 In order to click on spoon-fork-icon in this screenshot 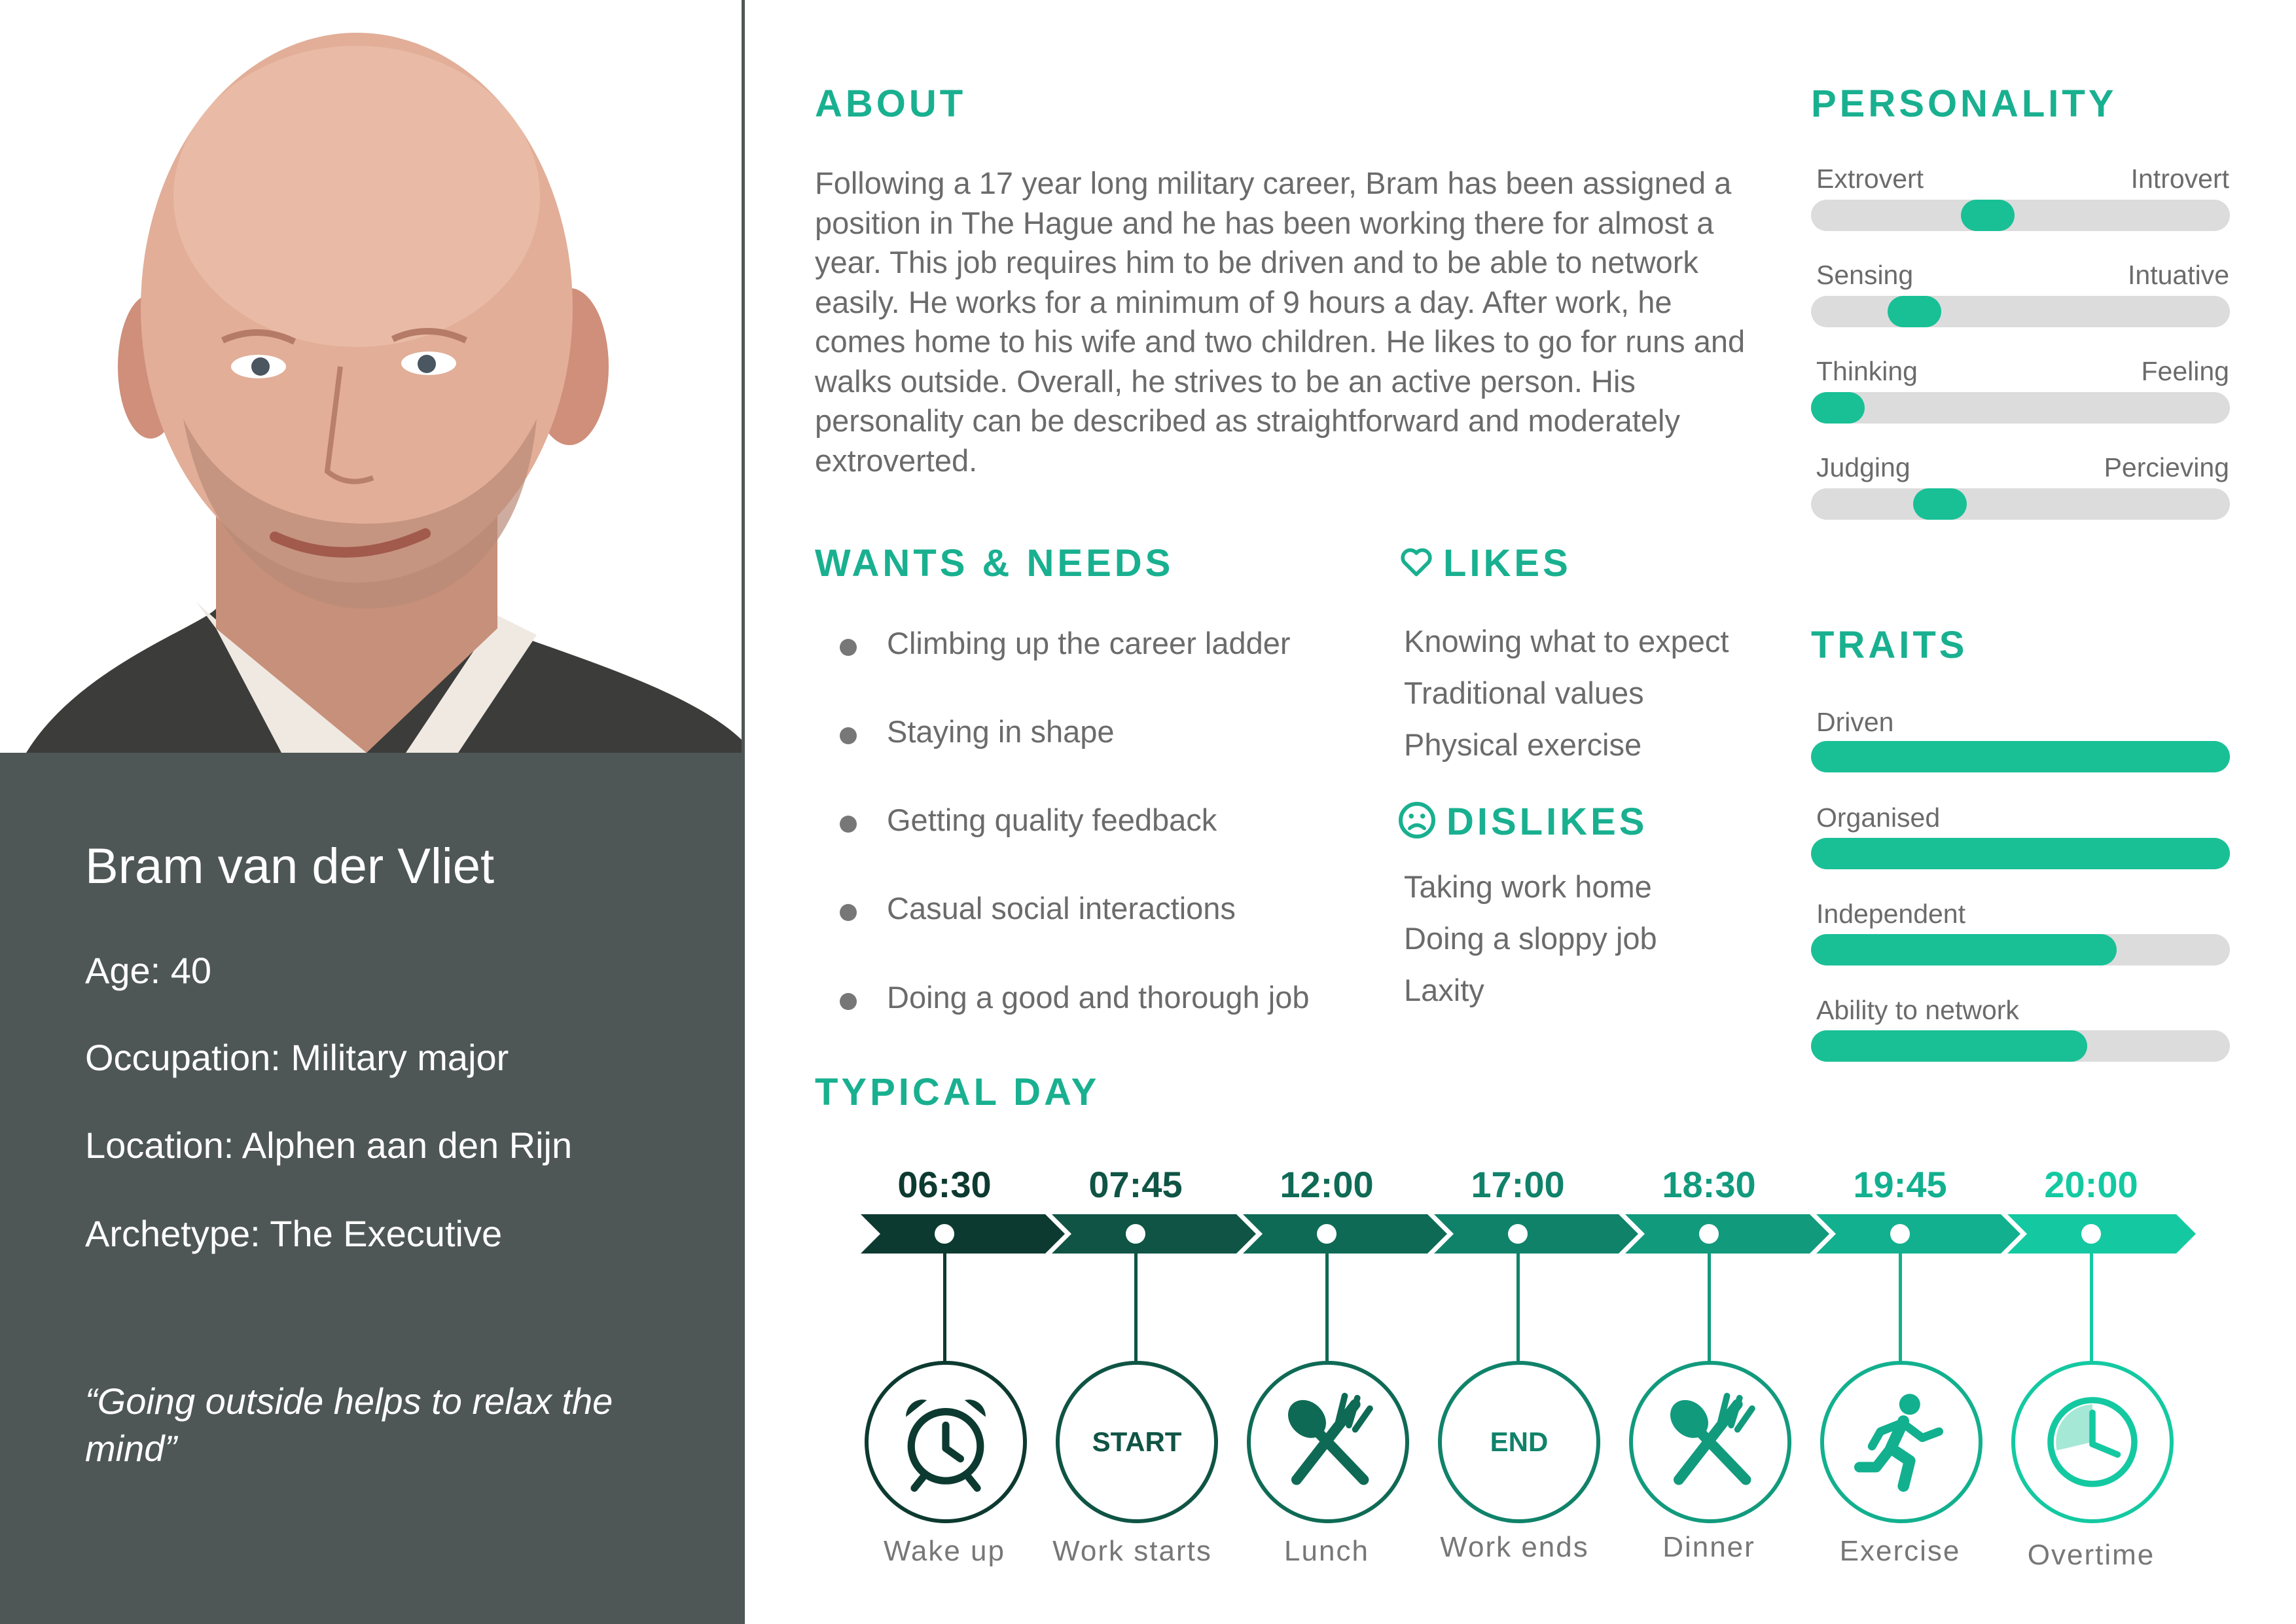, I will do `click(1712, 1438)`.